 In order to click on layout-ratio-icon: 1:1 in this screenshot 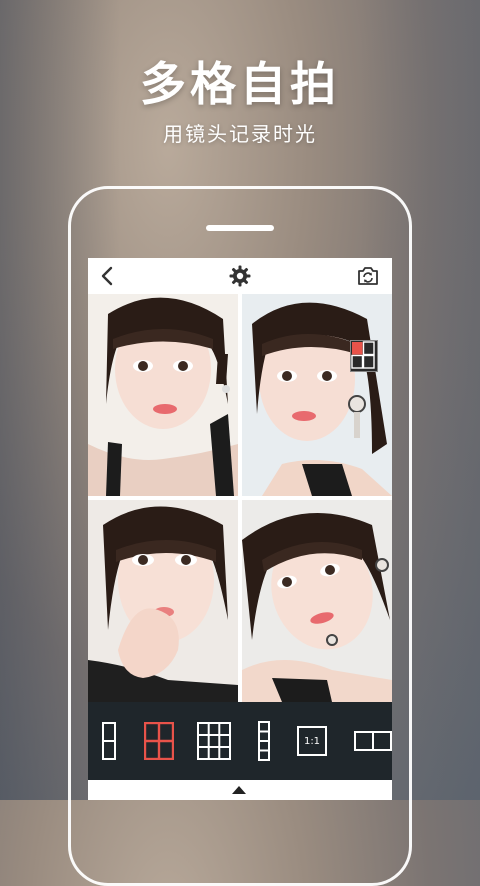, I will do `click(312, 741)`.